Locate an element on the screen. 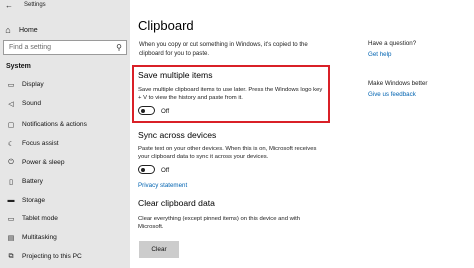  sidebar-item-multitasking: ▤ Multitasking is located at coordinates (65, 237).